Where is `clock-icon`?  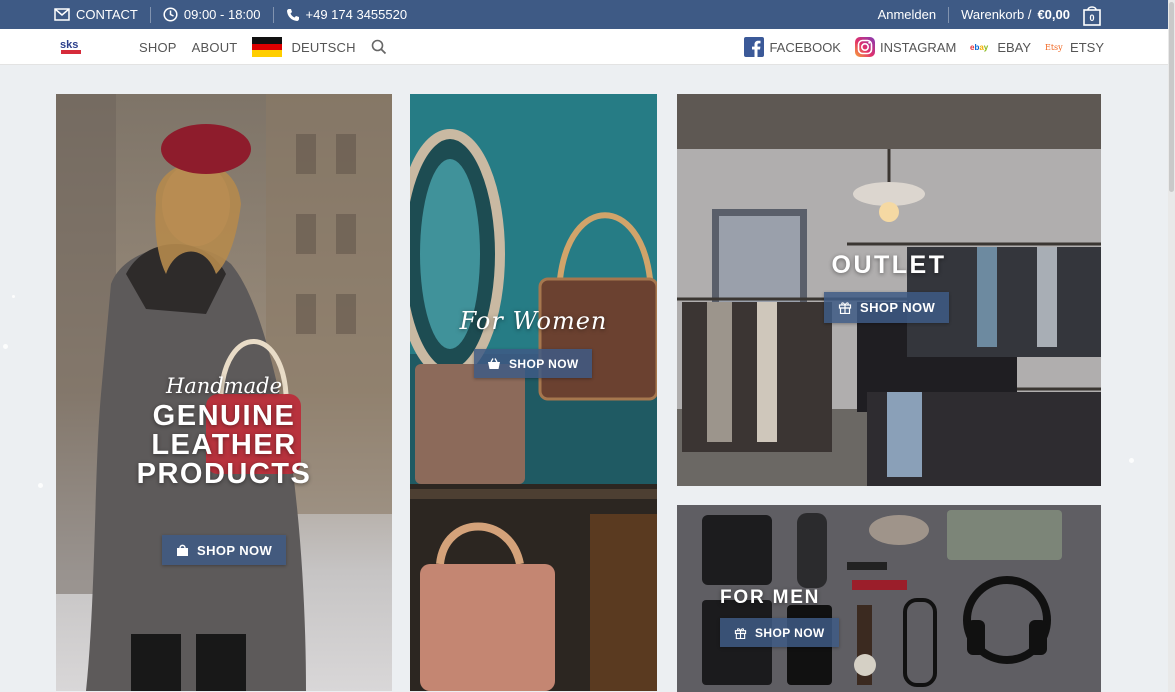 clock-icon is located at coordinates (170, 14).